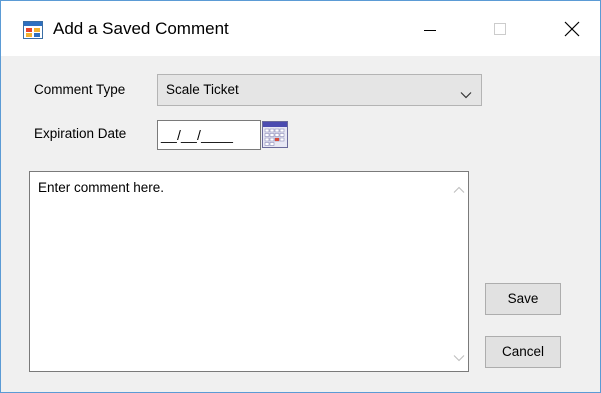  Describe the element at coordinates (33, 30) in the screenshot. I see `app-form-icon` at that location.